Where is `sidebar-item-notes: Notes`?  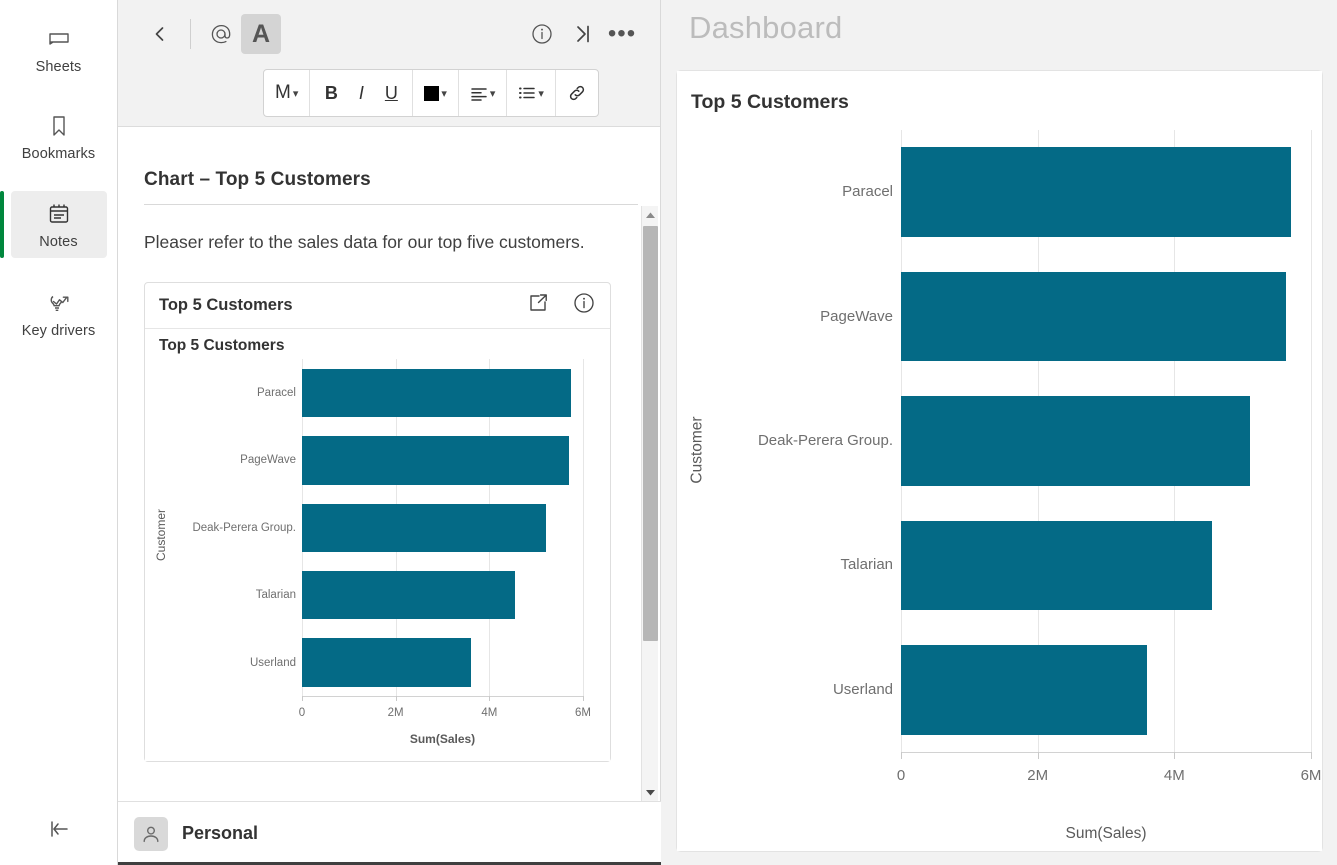 sidebar-item-notes: Notes is located at coordinates (53, 224).